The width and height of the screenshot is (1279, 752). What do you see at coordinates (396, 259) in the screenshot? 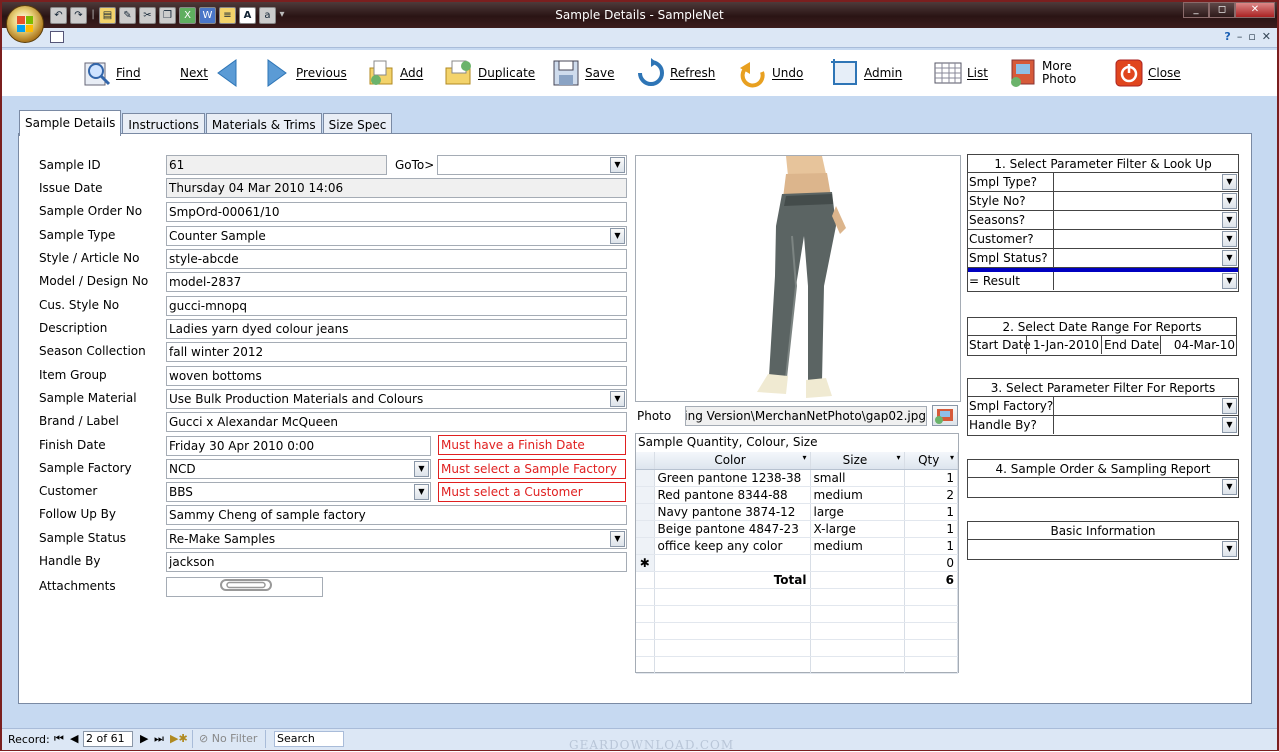
I see `style-article-no-field: style-abcde` at bounding box center [396, 259].